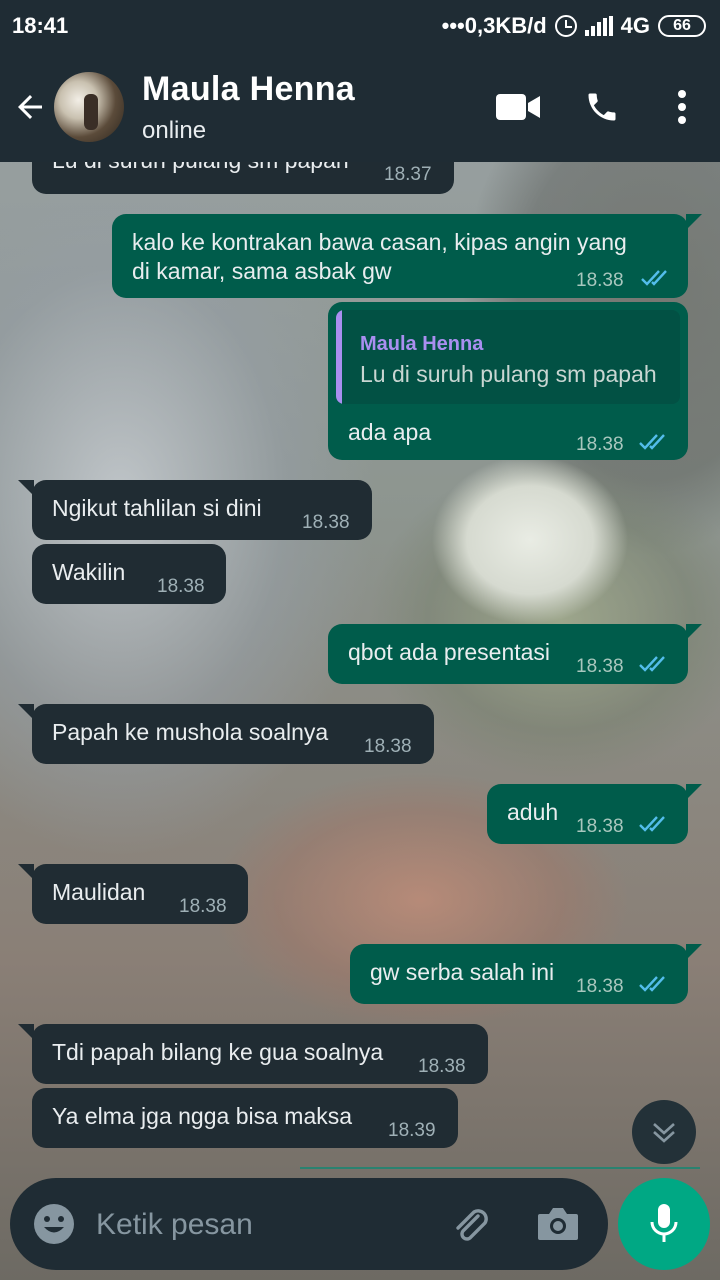 This screenshot has width=720, height=1280. I want to click on menu-button, so click(682, 107).